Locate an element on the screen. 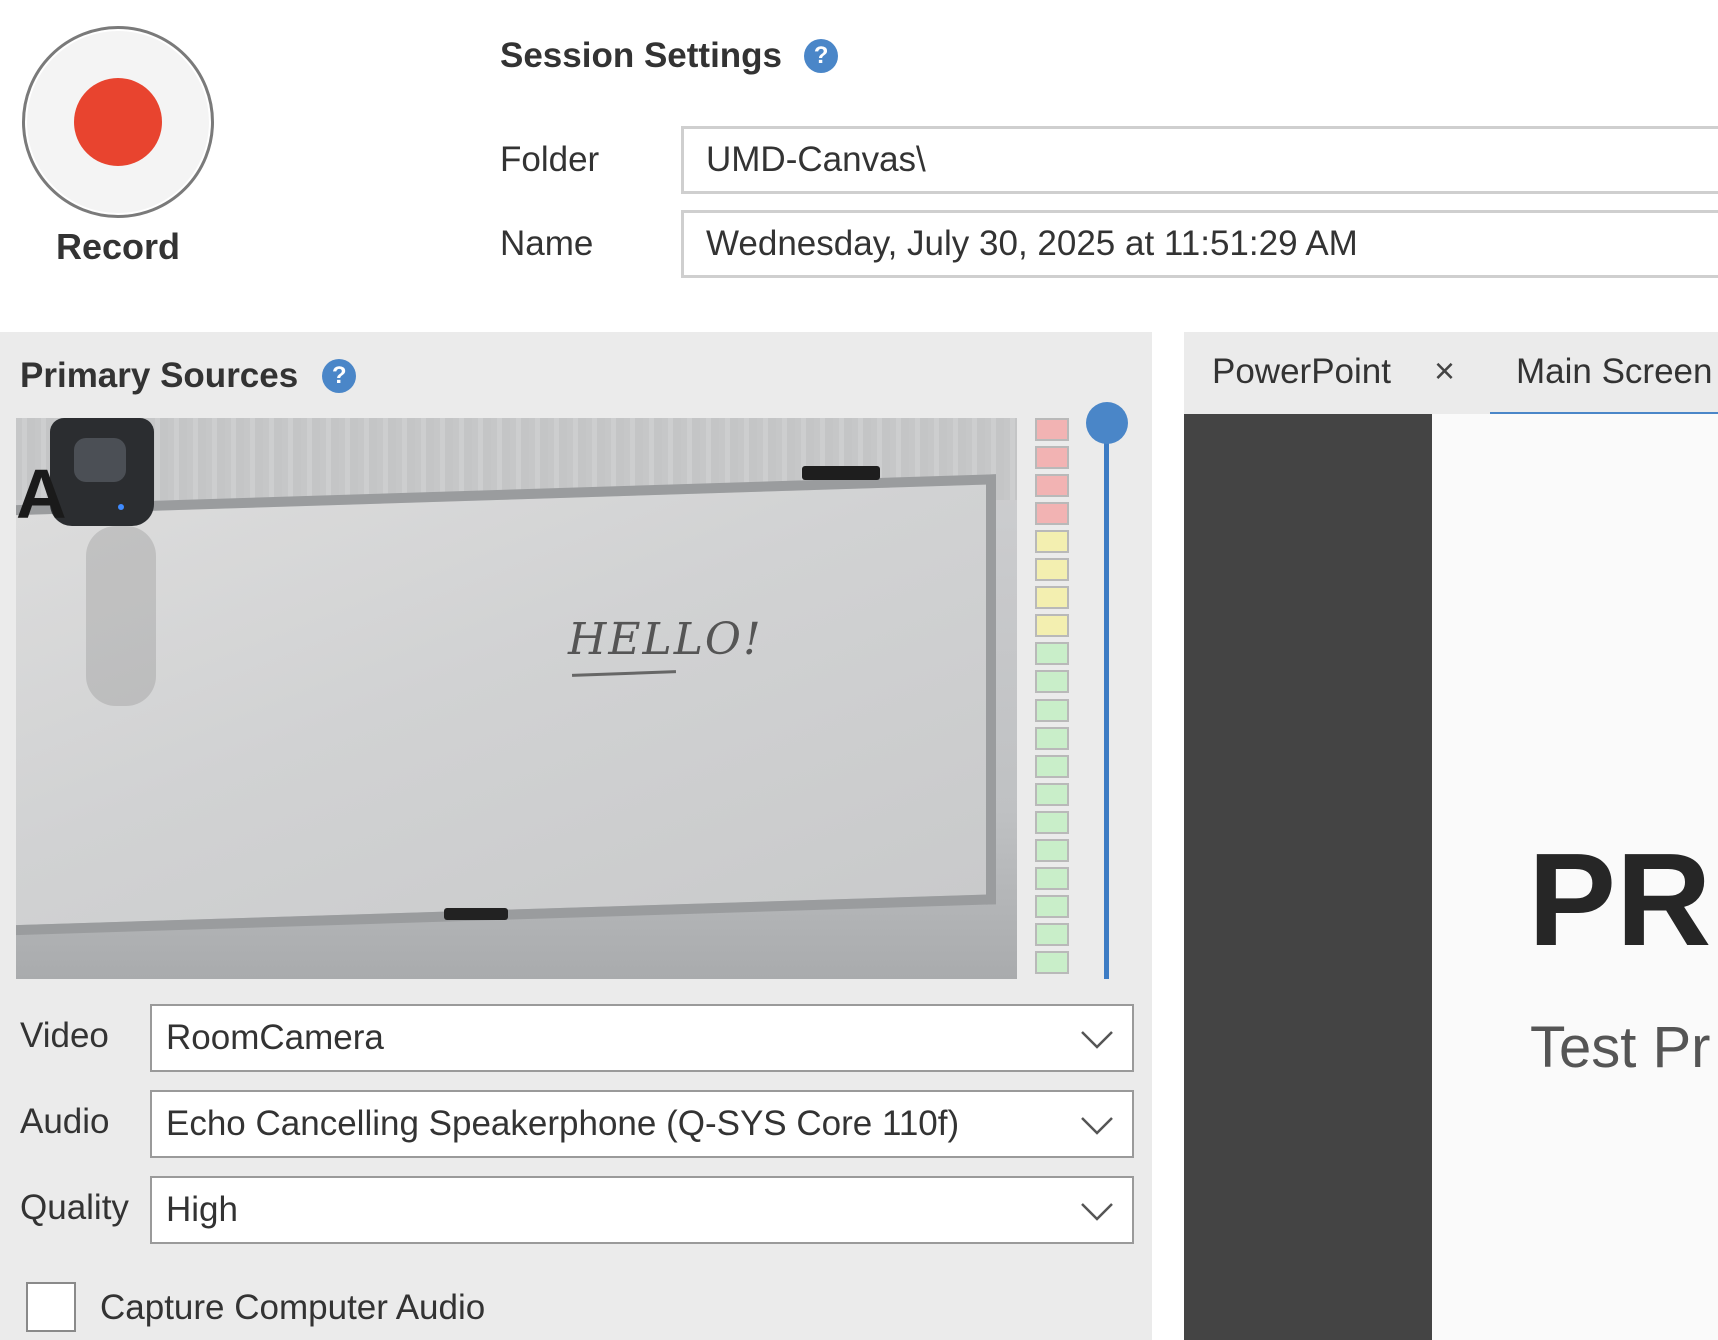 This screenshot has width=1718, height=1340. name-field: Wednesday, July 30, 2025 at 11:51:29 AM is located at coordinates (1199, 244).